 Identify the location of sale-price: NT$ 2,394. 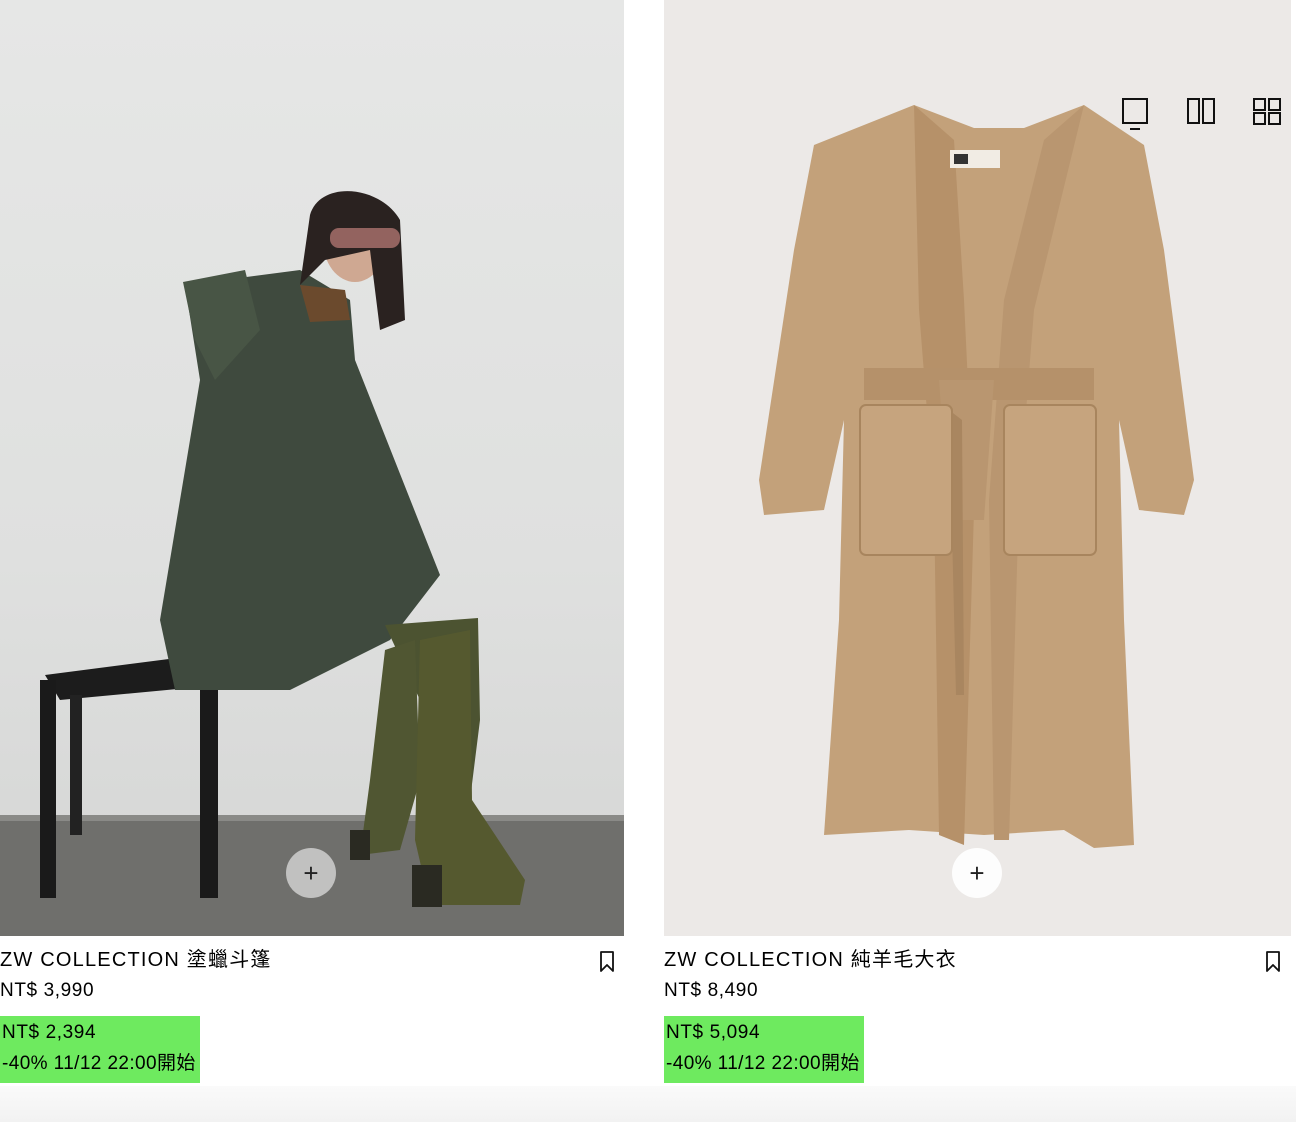
(49, 1032).